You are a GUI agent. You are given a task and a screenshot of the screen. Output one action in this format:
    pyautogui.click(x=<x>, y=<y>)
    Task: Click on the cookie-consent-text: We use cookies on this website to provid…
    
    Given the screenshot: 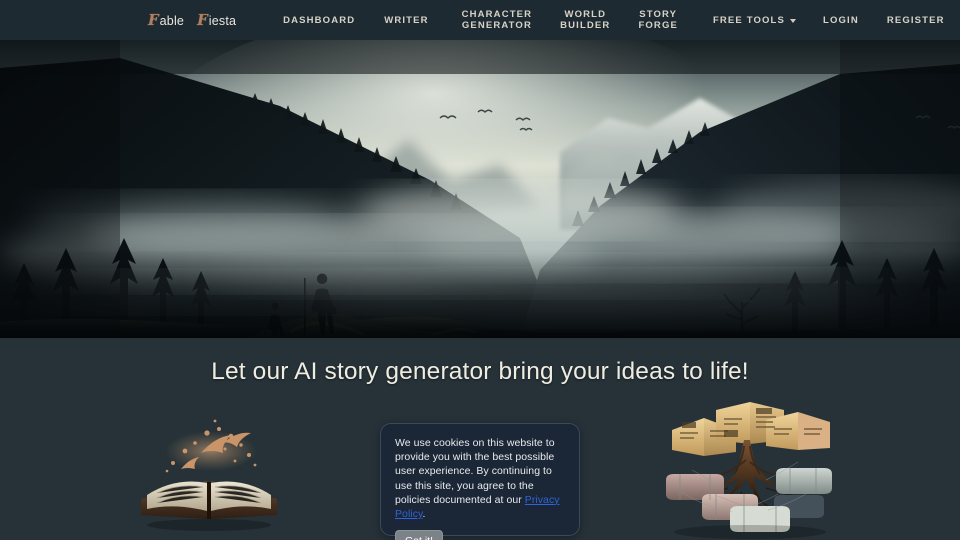 What is the action you would take?
    pyautogui.click(x=480, y=478)
    